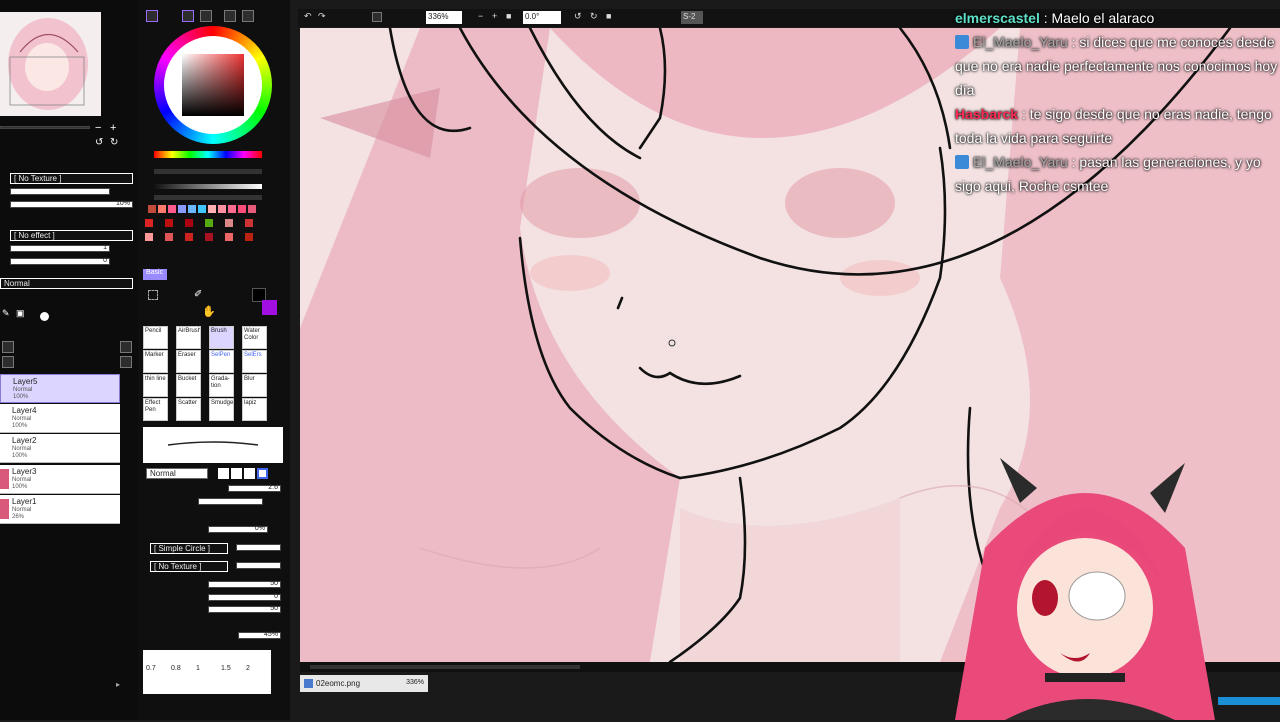  Describe the element at coordinates (254, 409) in the screenshot. I see `tool-button: lapiz` at that location.